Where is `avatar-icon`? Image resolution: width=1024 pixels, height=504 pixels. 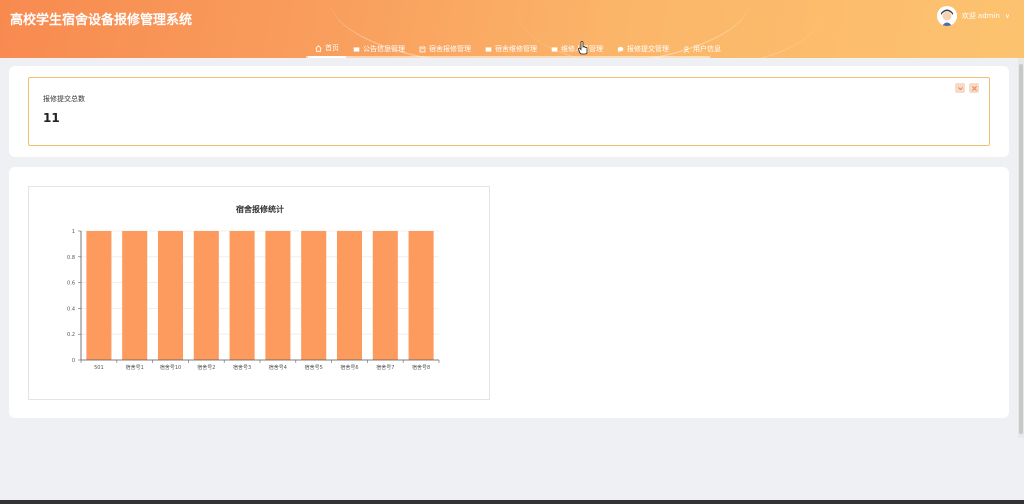 avatar-icon is located at coordinates (946, 16).